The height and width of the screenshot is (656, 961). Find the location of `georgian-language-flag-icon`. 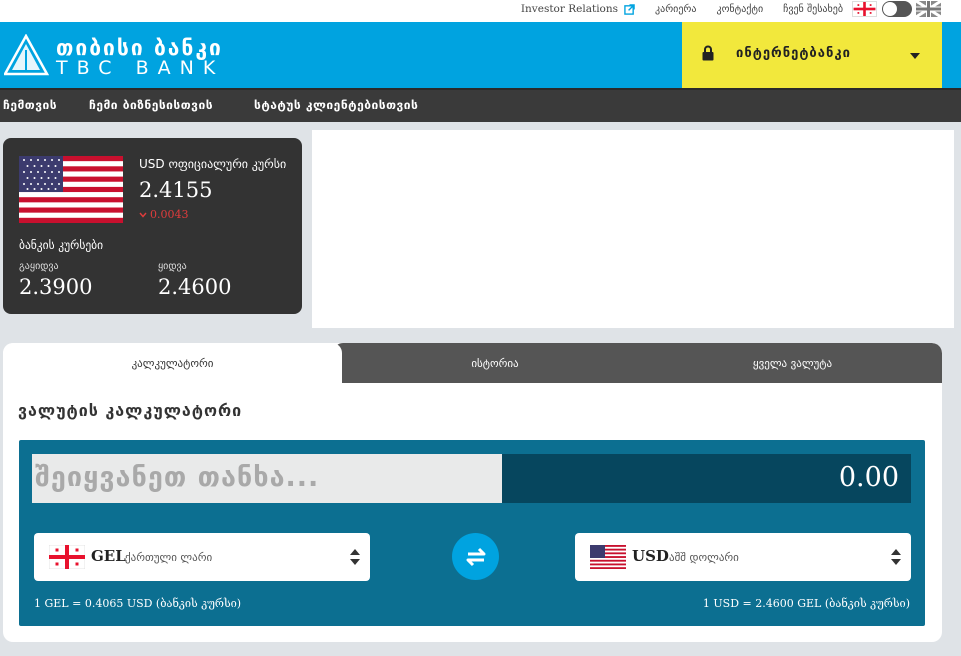

georgian-language-flag-icon is located at coordinates (864, 9).